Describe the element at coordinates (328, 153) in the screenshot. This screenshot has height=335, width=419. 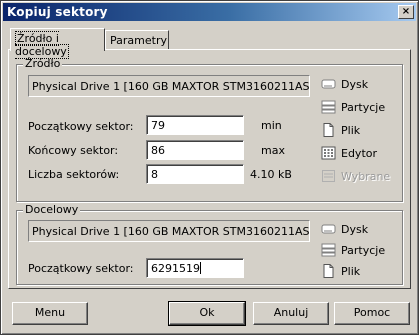
I see `editor-icon` at that location.